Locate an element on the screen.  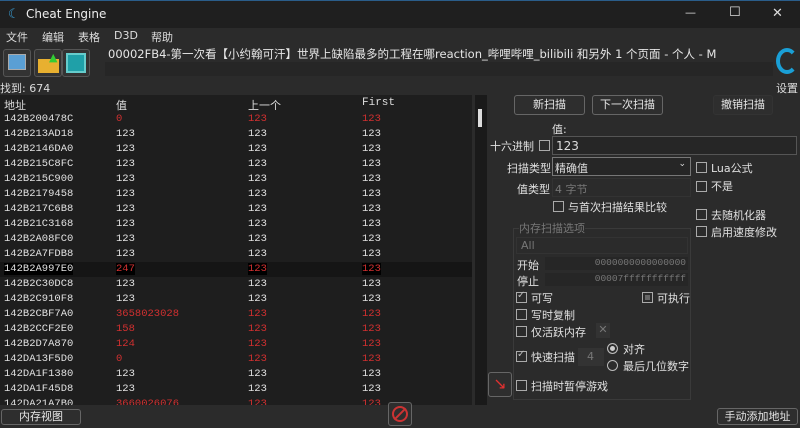
close-button: ✕ is located at coordinates (777, 13).